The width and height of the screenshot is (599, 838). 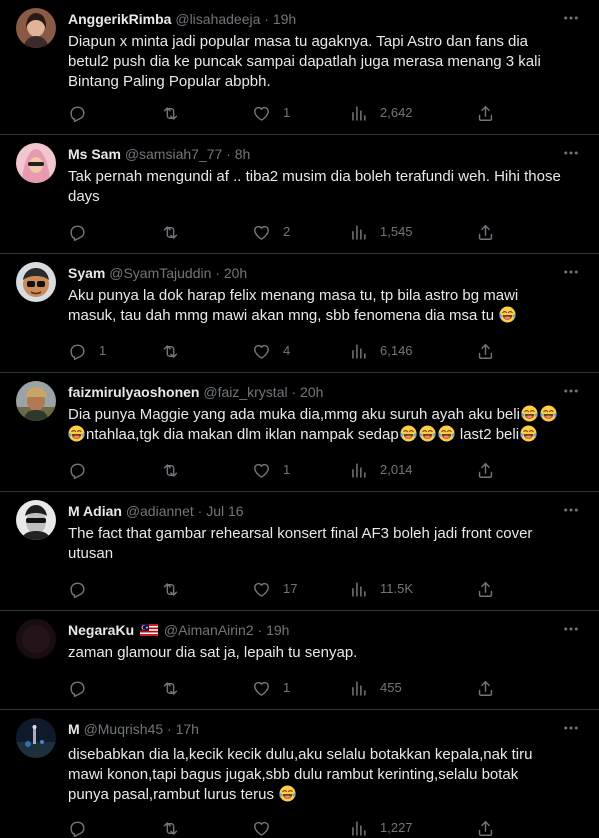 What do you see at coordinates (209, 630) in the screenshot?
I see `username: @AimanAirin2` at bounding box center [209, 630].